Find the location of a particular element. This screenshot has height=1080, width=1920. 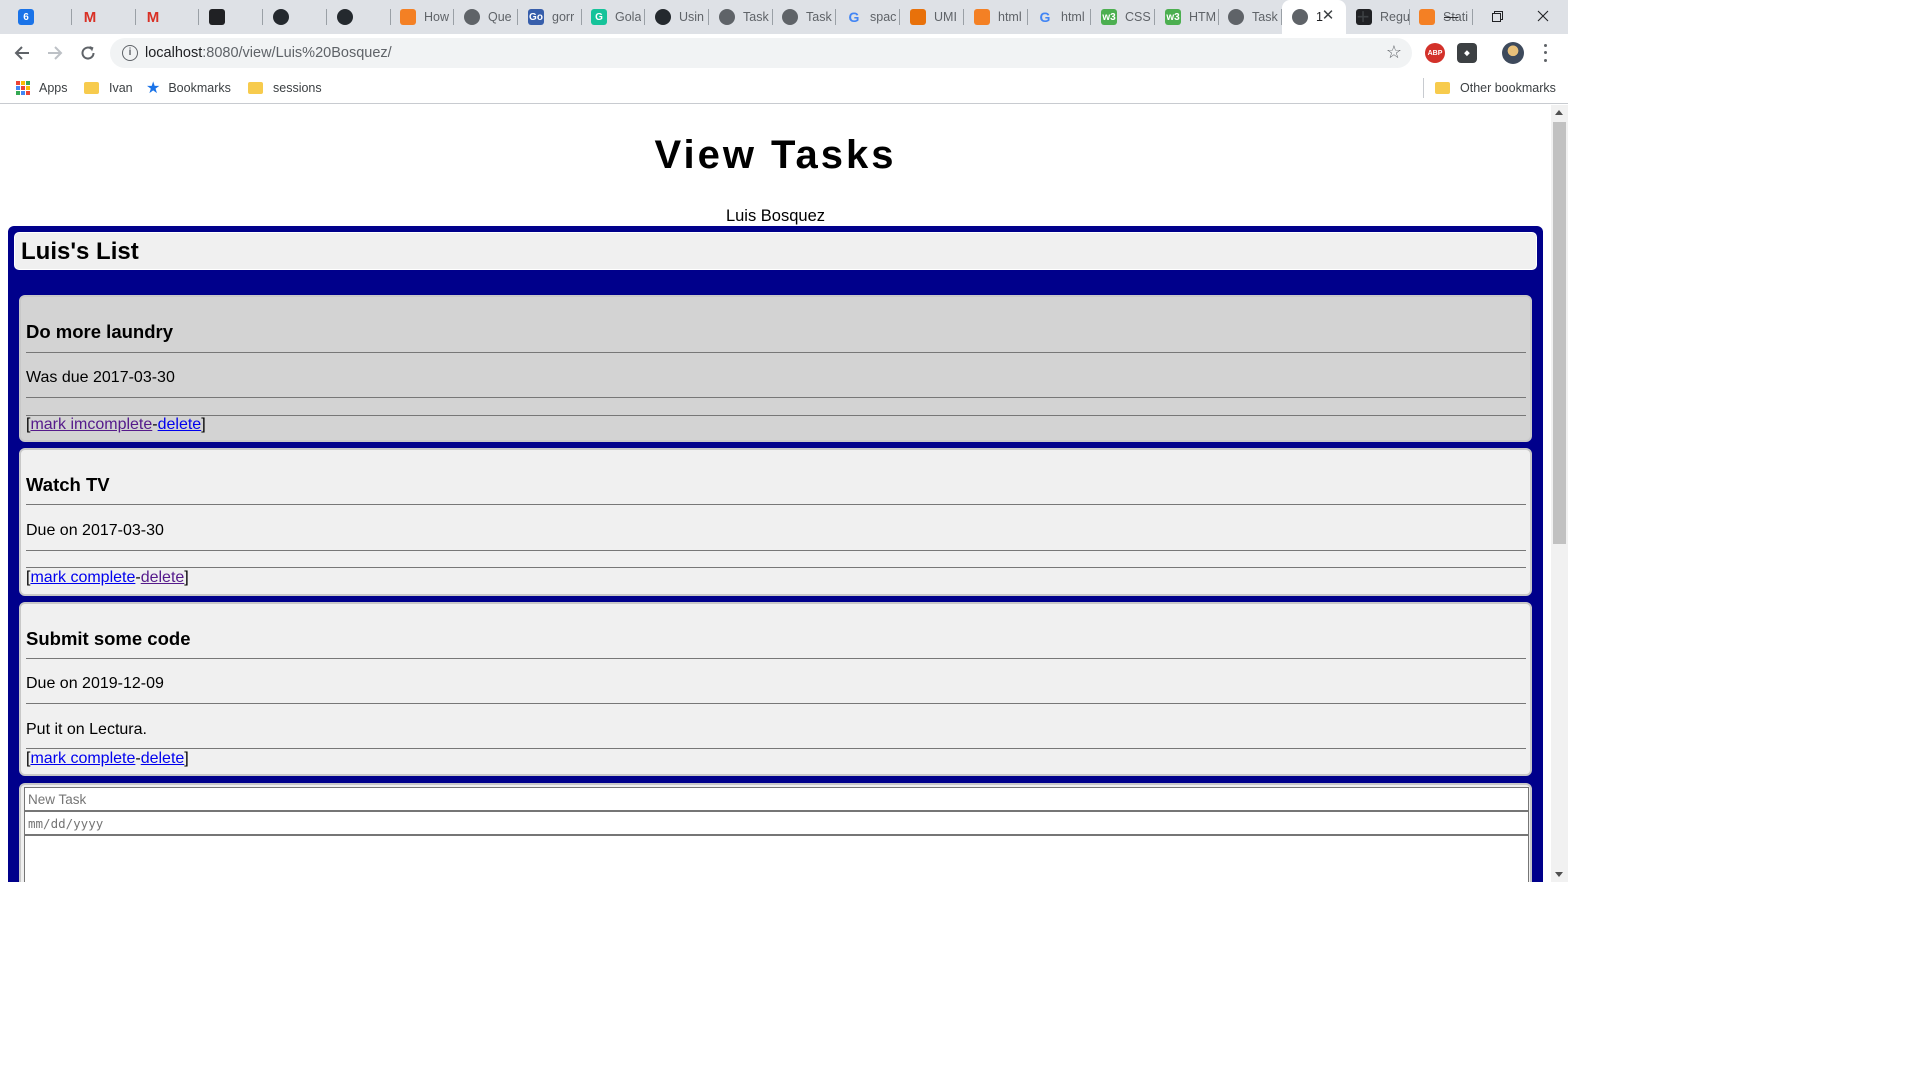

close-window-button is located at coordinates (1543, 16).